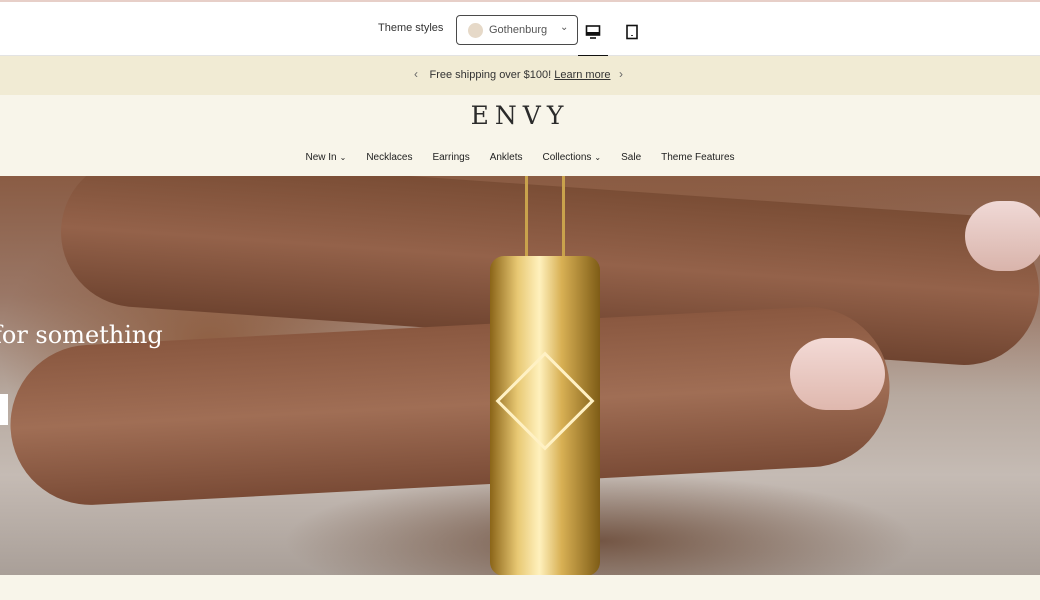 This screenshot has width=1040, height=600. Describe the element at coordinates (631, 157) in the screenshot. I see `nav-item-sale: Sale` at that location.